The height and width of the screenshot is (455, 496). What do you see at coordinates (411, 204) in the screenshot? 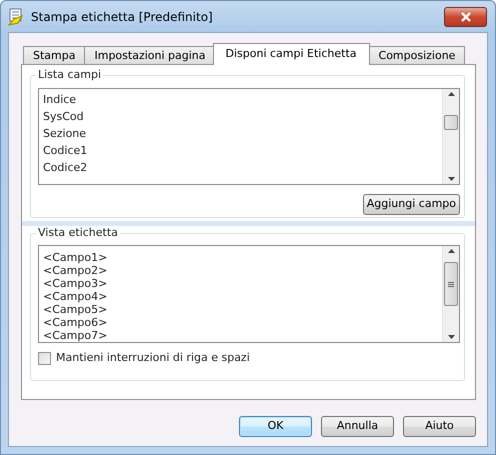
I see `add-field-button: Aggiungi campo` at bounding box center [411, 204].